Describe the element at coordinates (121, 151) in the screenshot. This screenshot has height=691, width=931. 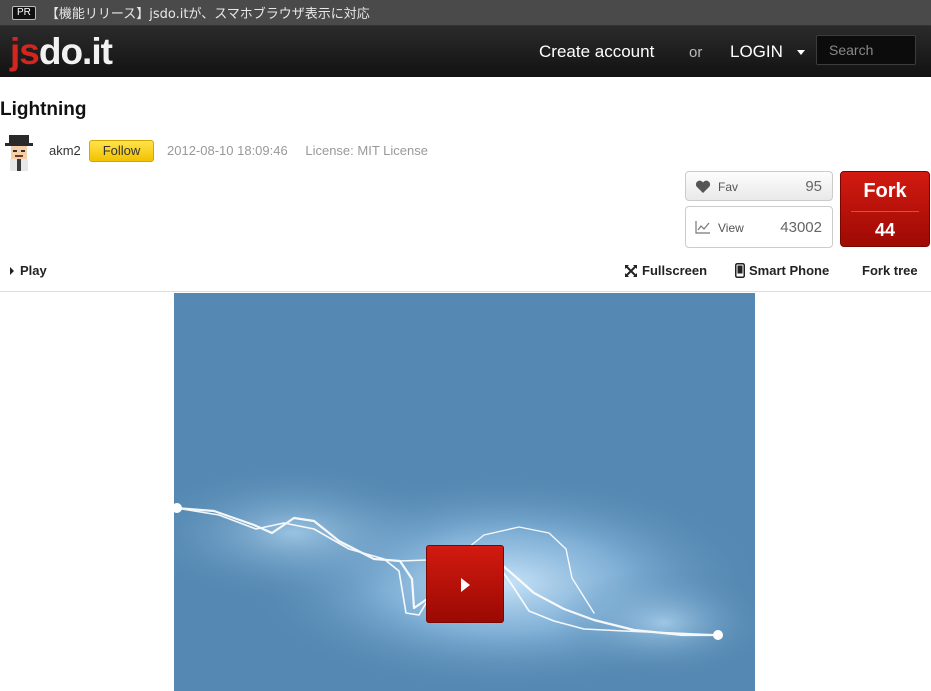
I see `follow-button: Follow` at that location.